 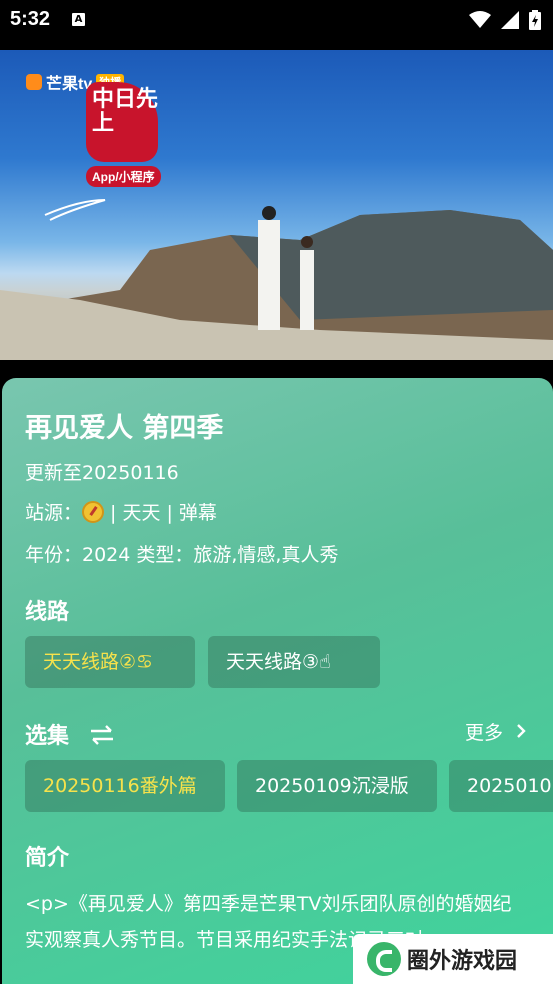 What do you see at coordinates (102, 473) in the screenshot?
I see `update-info: 更新至20250116` at bounding box center [102, 473].